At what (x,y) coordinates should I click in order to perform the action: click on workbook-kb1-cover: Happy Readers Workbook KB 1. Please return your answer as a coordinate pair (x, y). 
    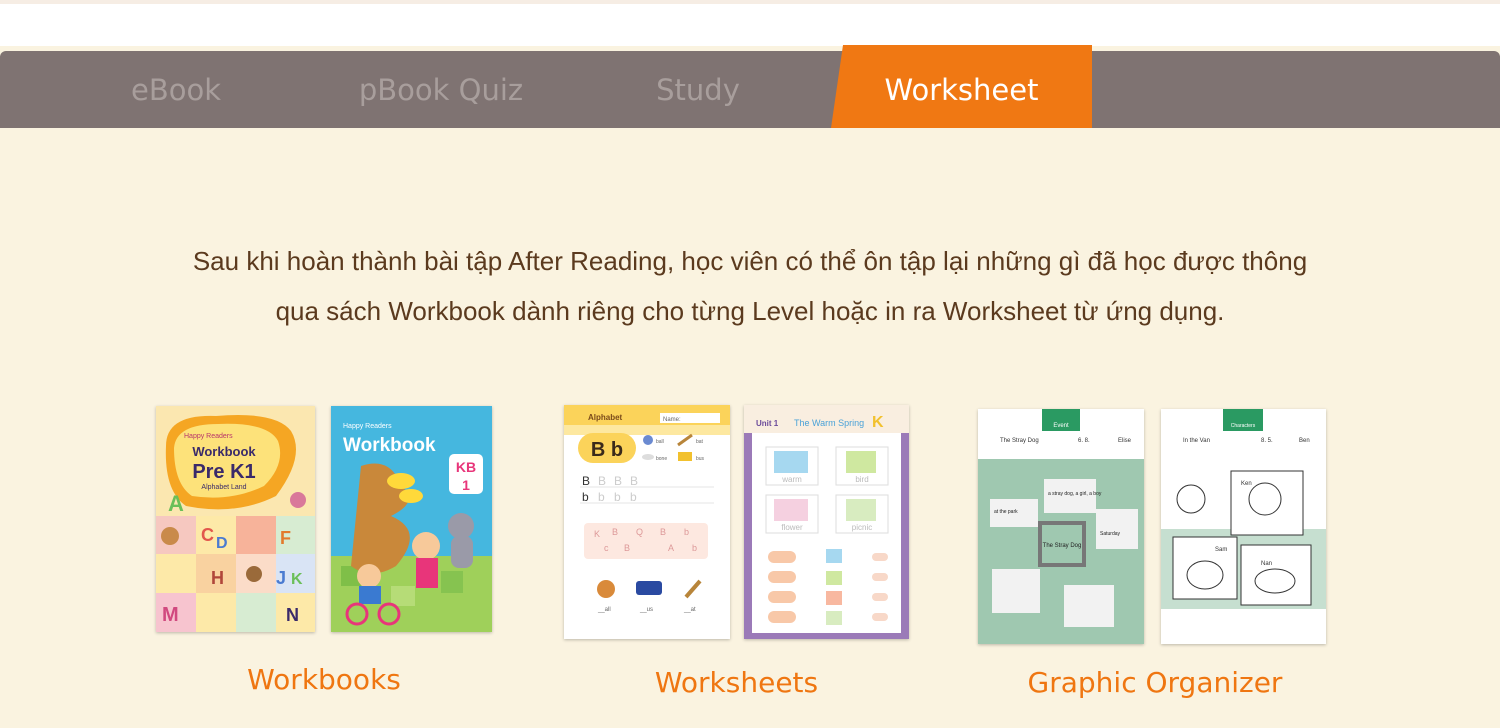
    Looking at the image, I should click on (411, 519).